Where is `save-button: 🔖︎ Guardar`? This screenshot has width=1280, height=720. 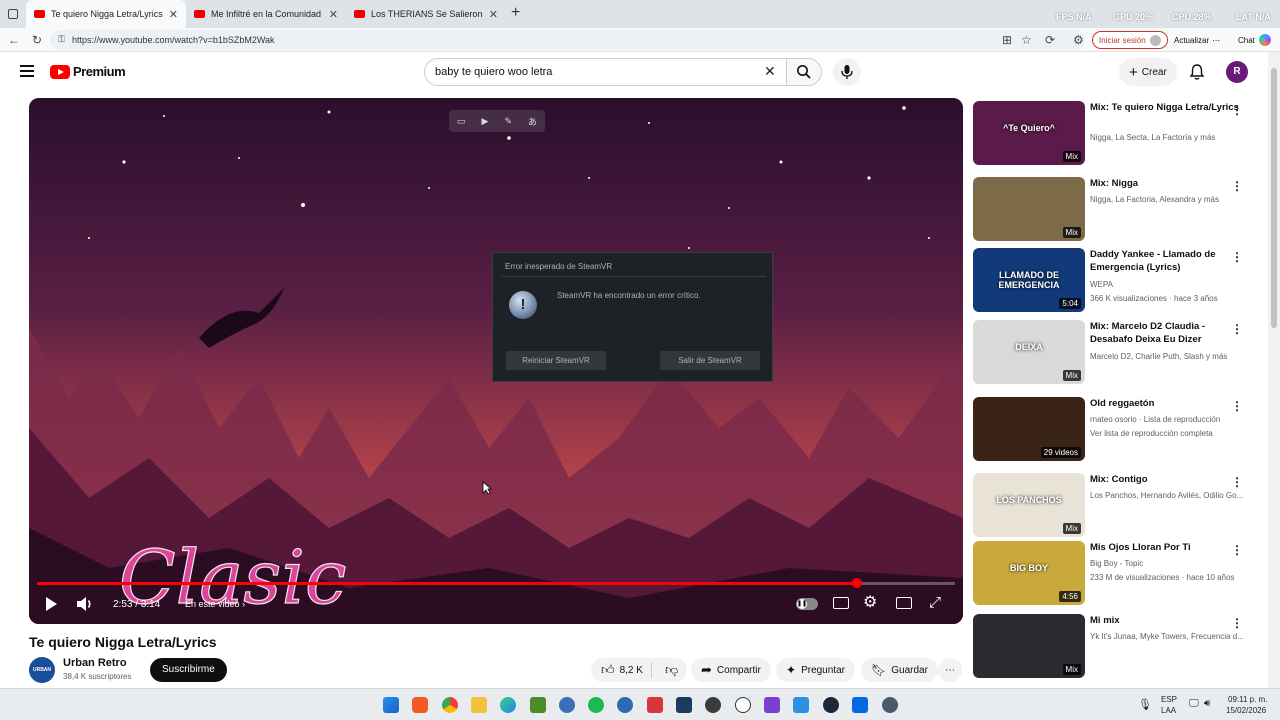
save-button: 🔖︎ Guardar is located at coordinates (899, 670).